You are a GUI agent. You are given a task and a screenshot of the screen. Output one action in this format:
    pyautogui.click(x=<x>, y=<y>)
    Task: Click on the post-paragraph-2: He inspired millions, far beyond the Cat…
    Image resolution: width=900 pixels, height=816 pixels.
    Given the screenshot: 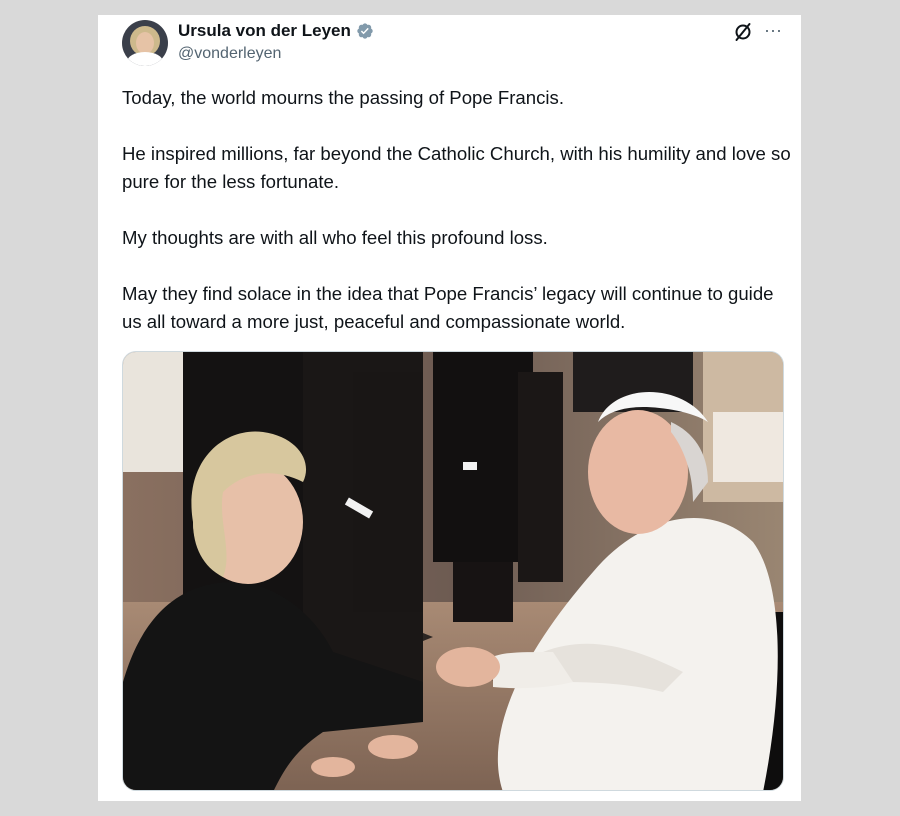 What is the action you would take?
    pyautogui.click(x=456, y=167)
    